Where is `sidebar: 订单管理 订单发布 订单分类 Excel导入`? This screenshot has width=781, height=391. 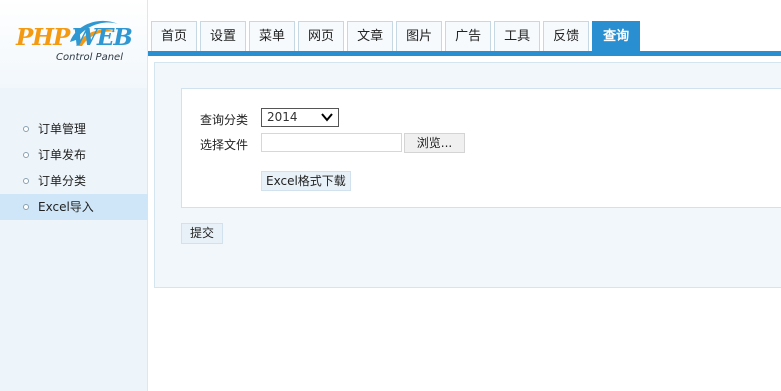
sidebar: 订单管理 订单发布 订单分类 Excel导入 is located at coordinates (74, 239).